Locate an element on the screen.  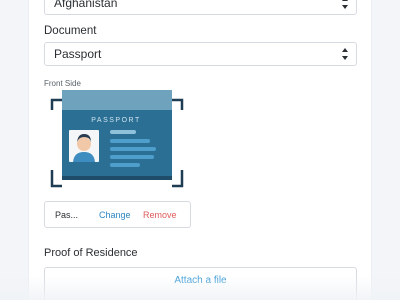
document-select-value: Passport is located at coordinates (78, 54).